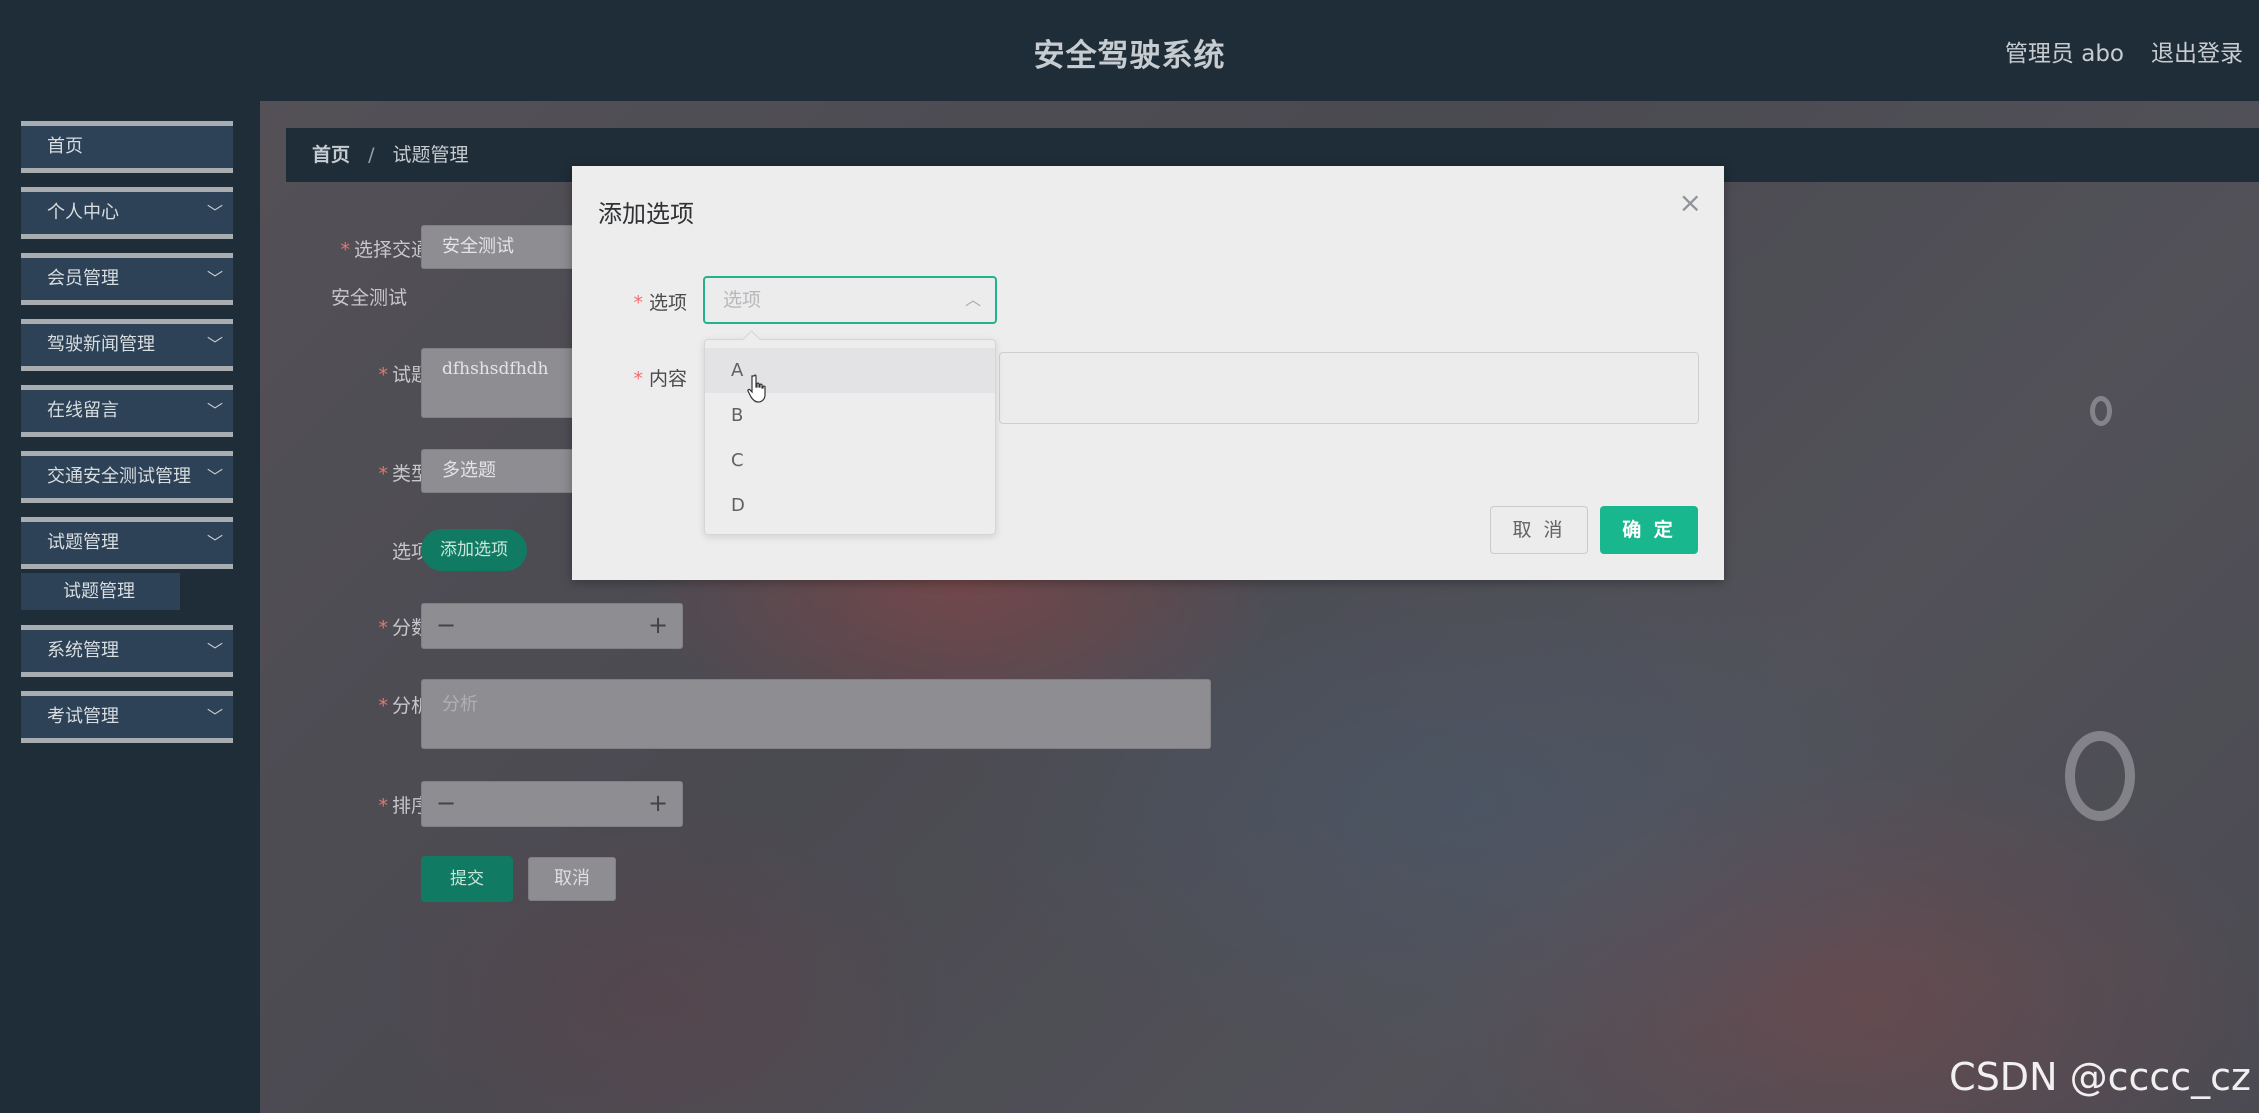 The image size is (2259, 1113). Describe the element at coordinates (127, 147) in the screenshot. I see `sidebar-item-home: 首页` at that location.